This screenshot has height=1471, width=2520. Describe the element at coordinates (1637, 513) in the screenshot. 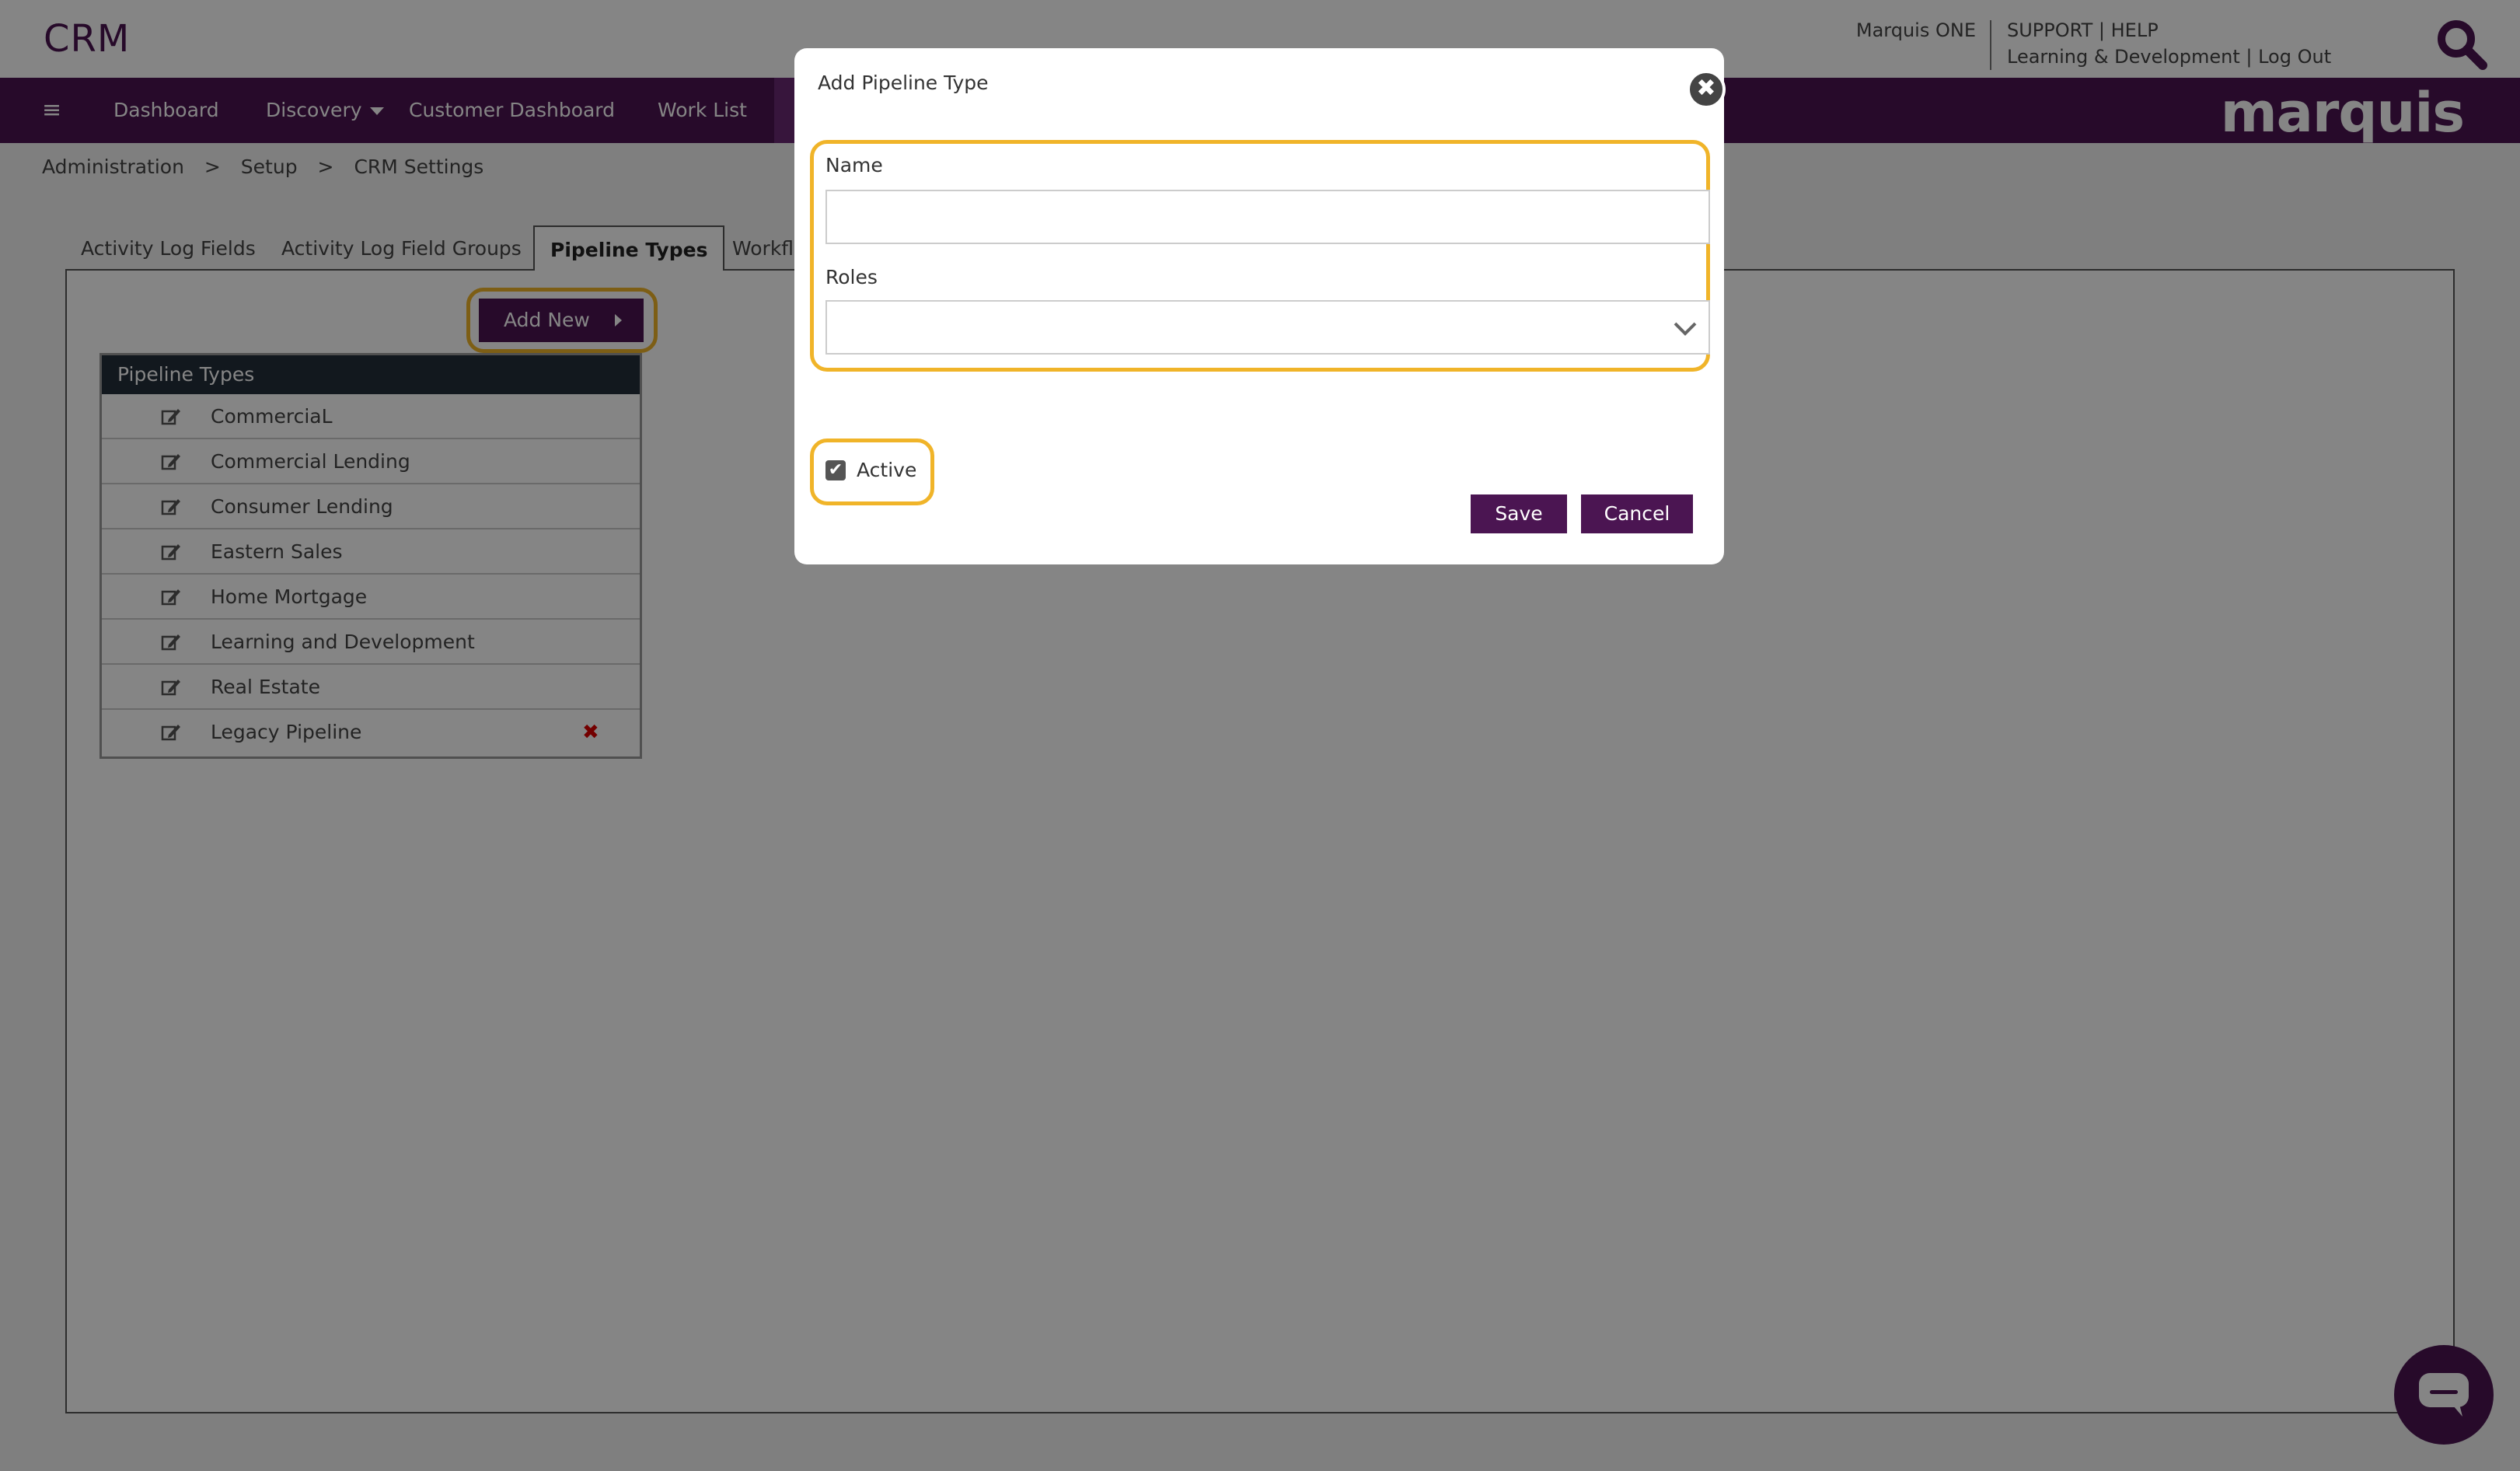

I see `cancel-button: Cancel` at that location.